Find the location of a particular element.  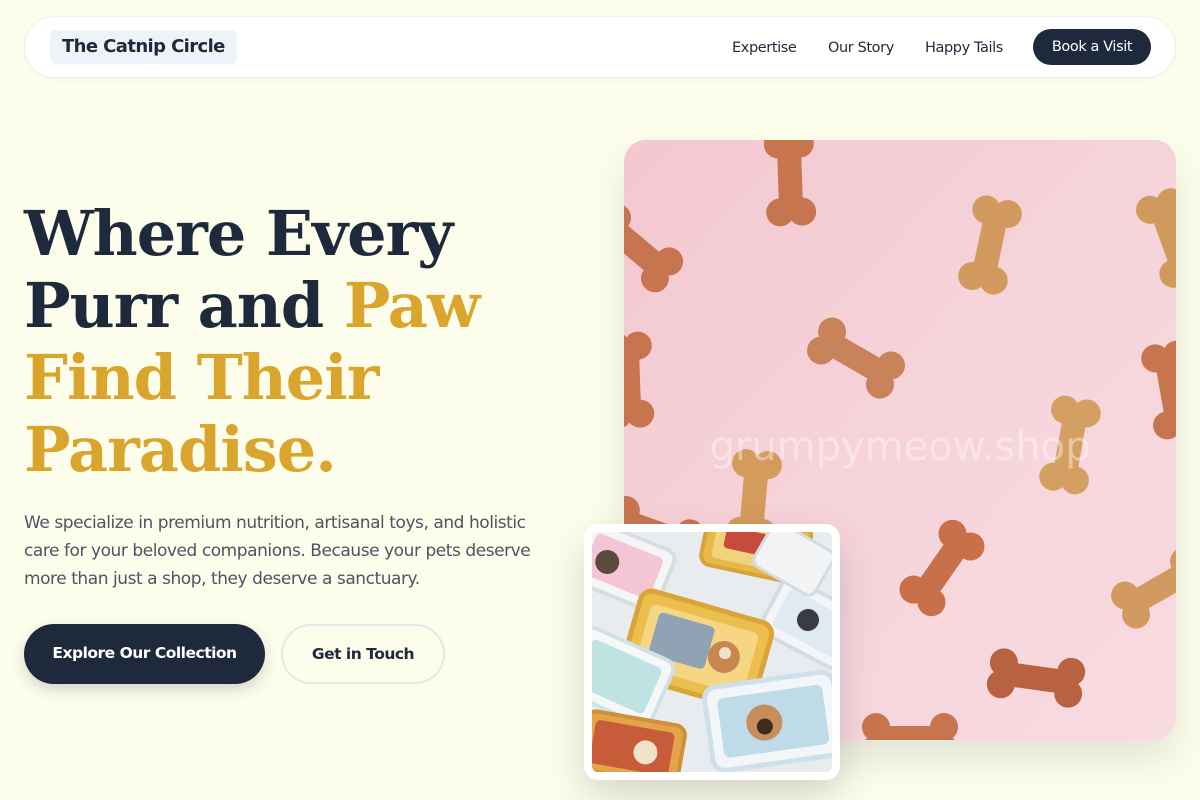

nav-link-expertise: Expertise is located at coordinates (764, 48).